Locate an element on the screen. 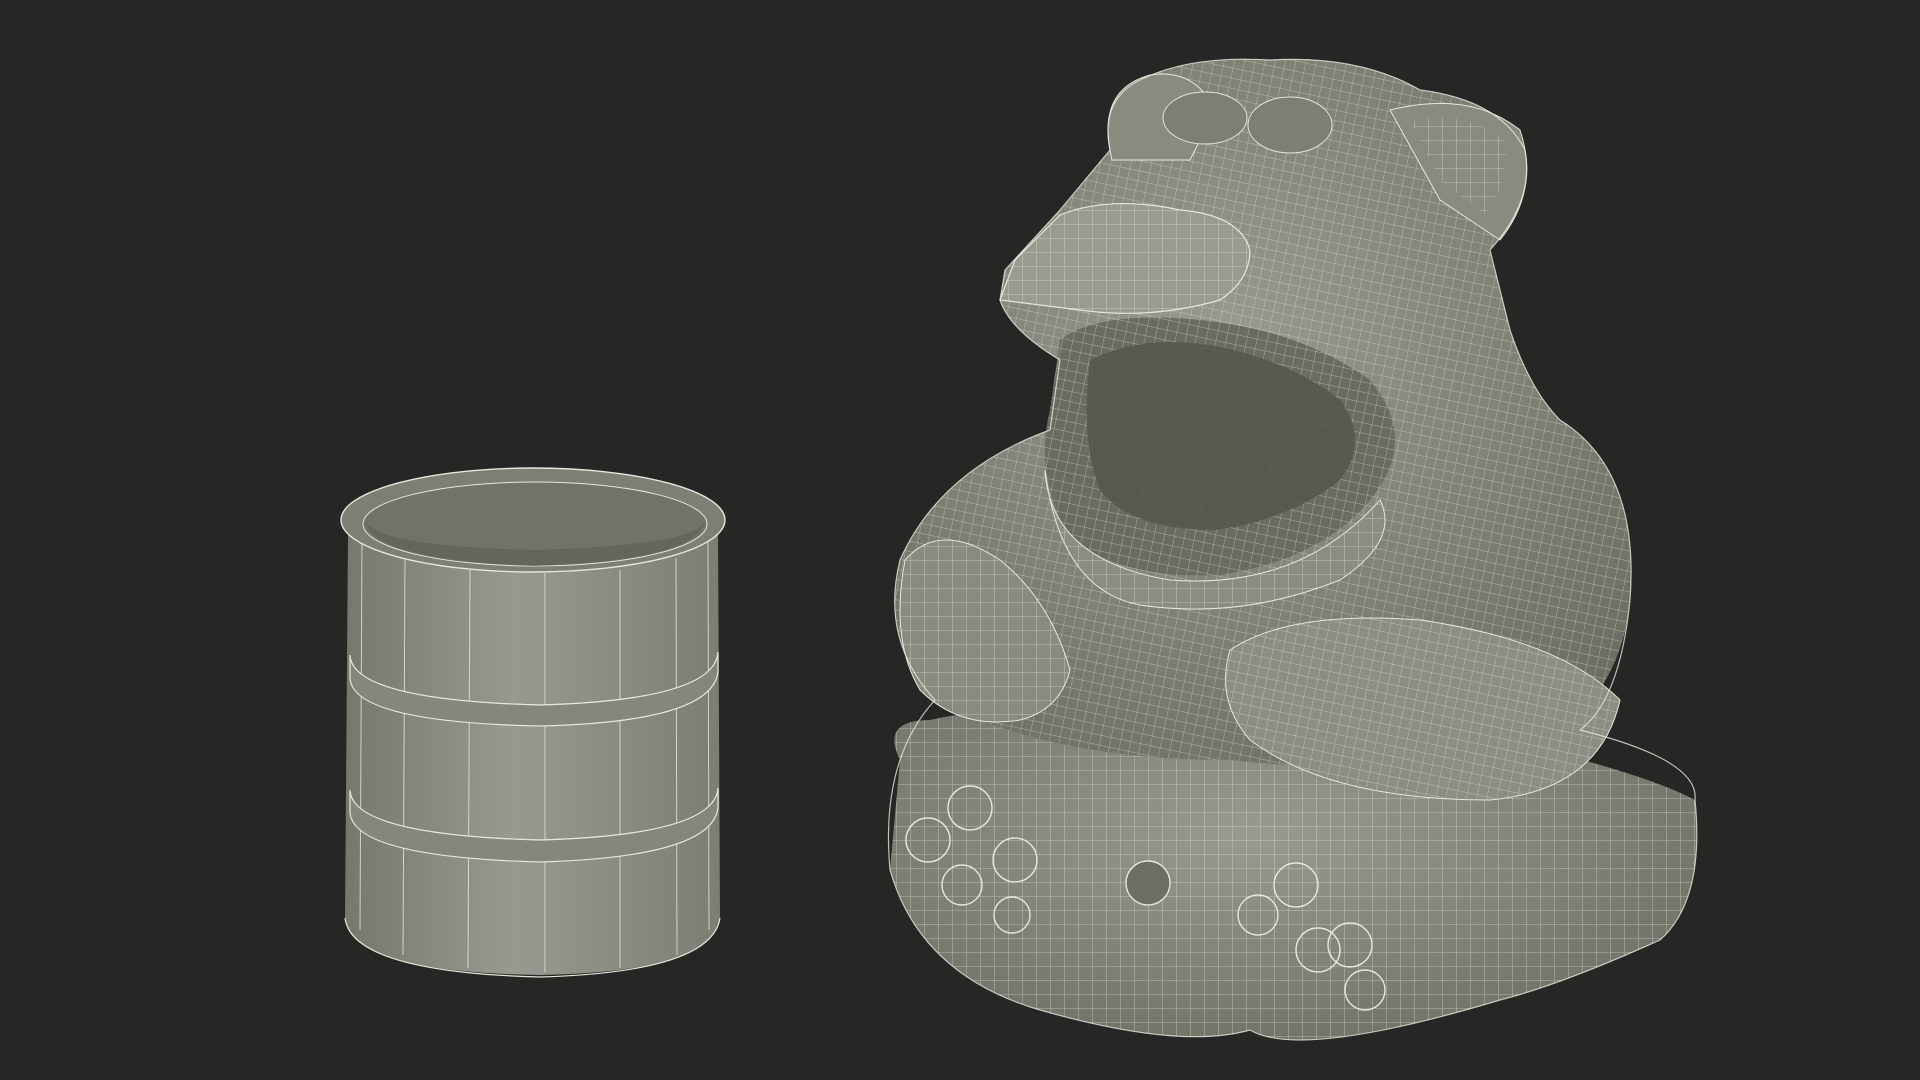 Image resolution: width=1920 pixels, height=1080 pixels. drain-hole is located at coordinates (1148, 883).